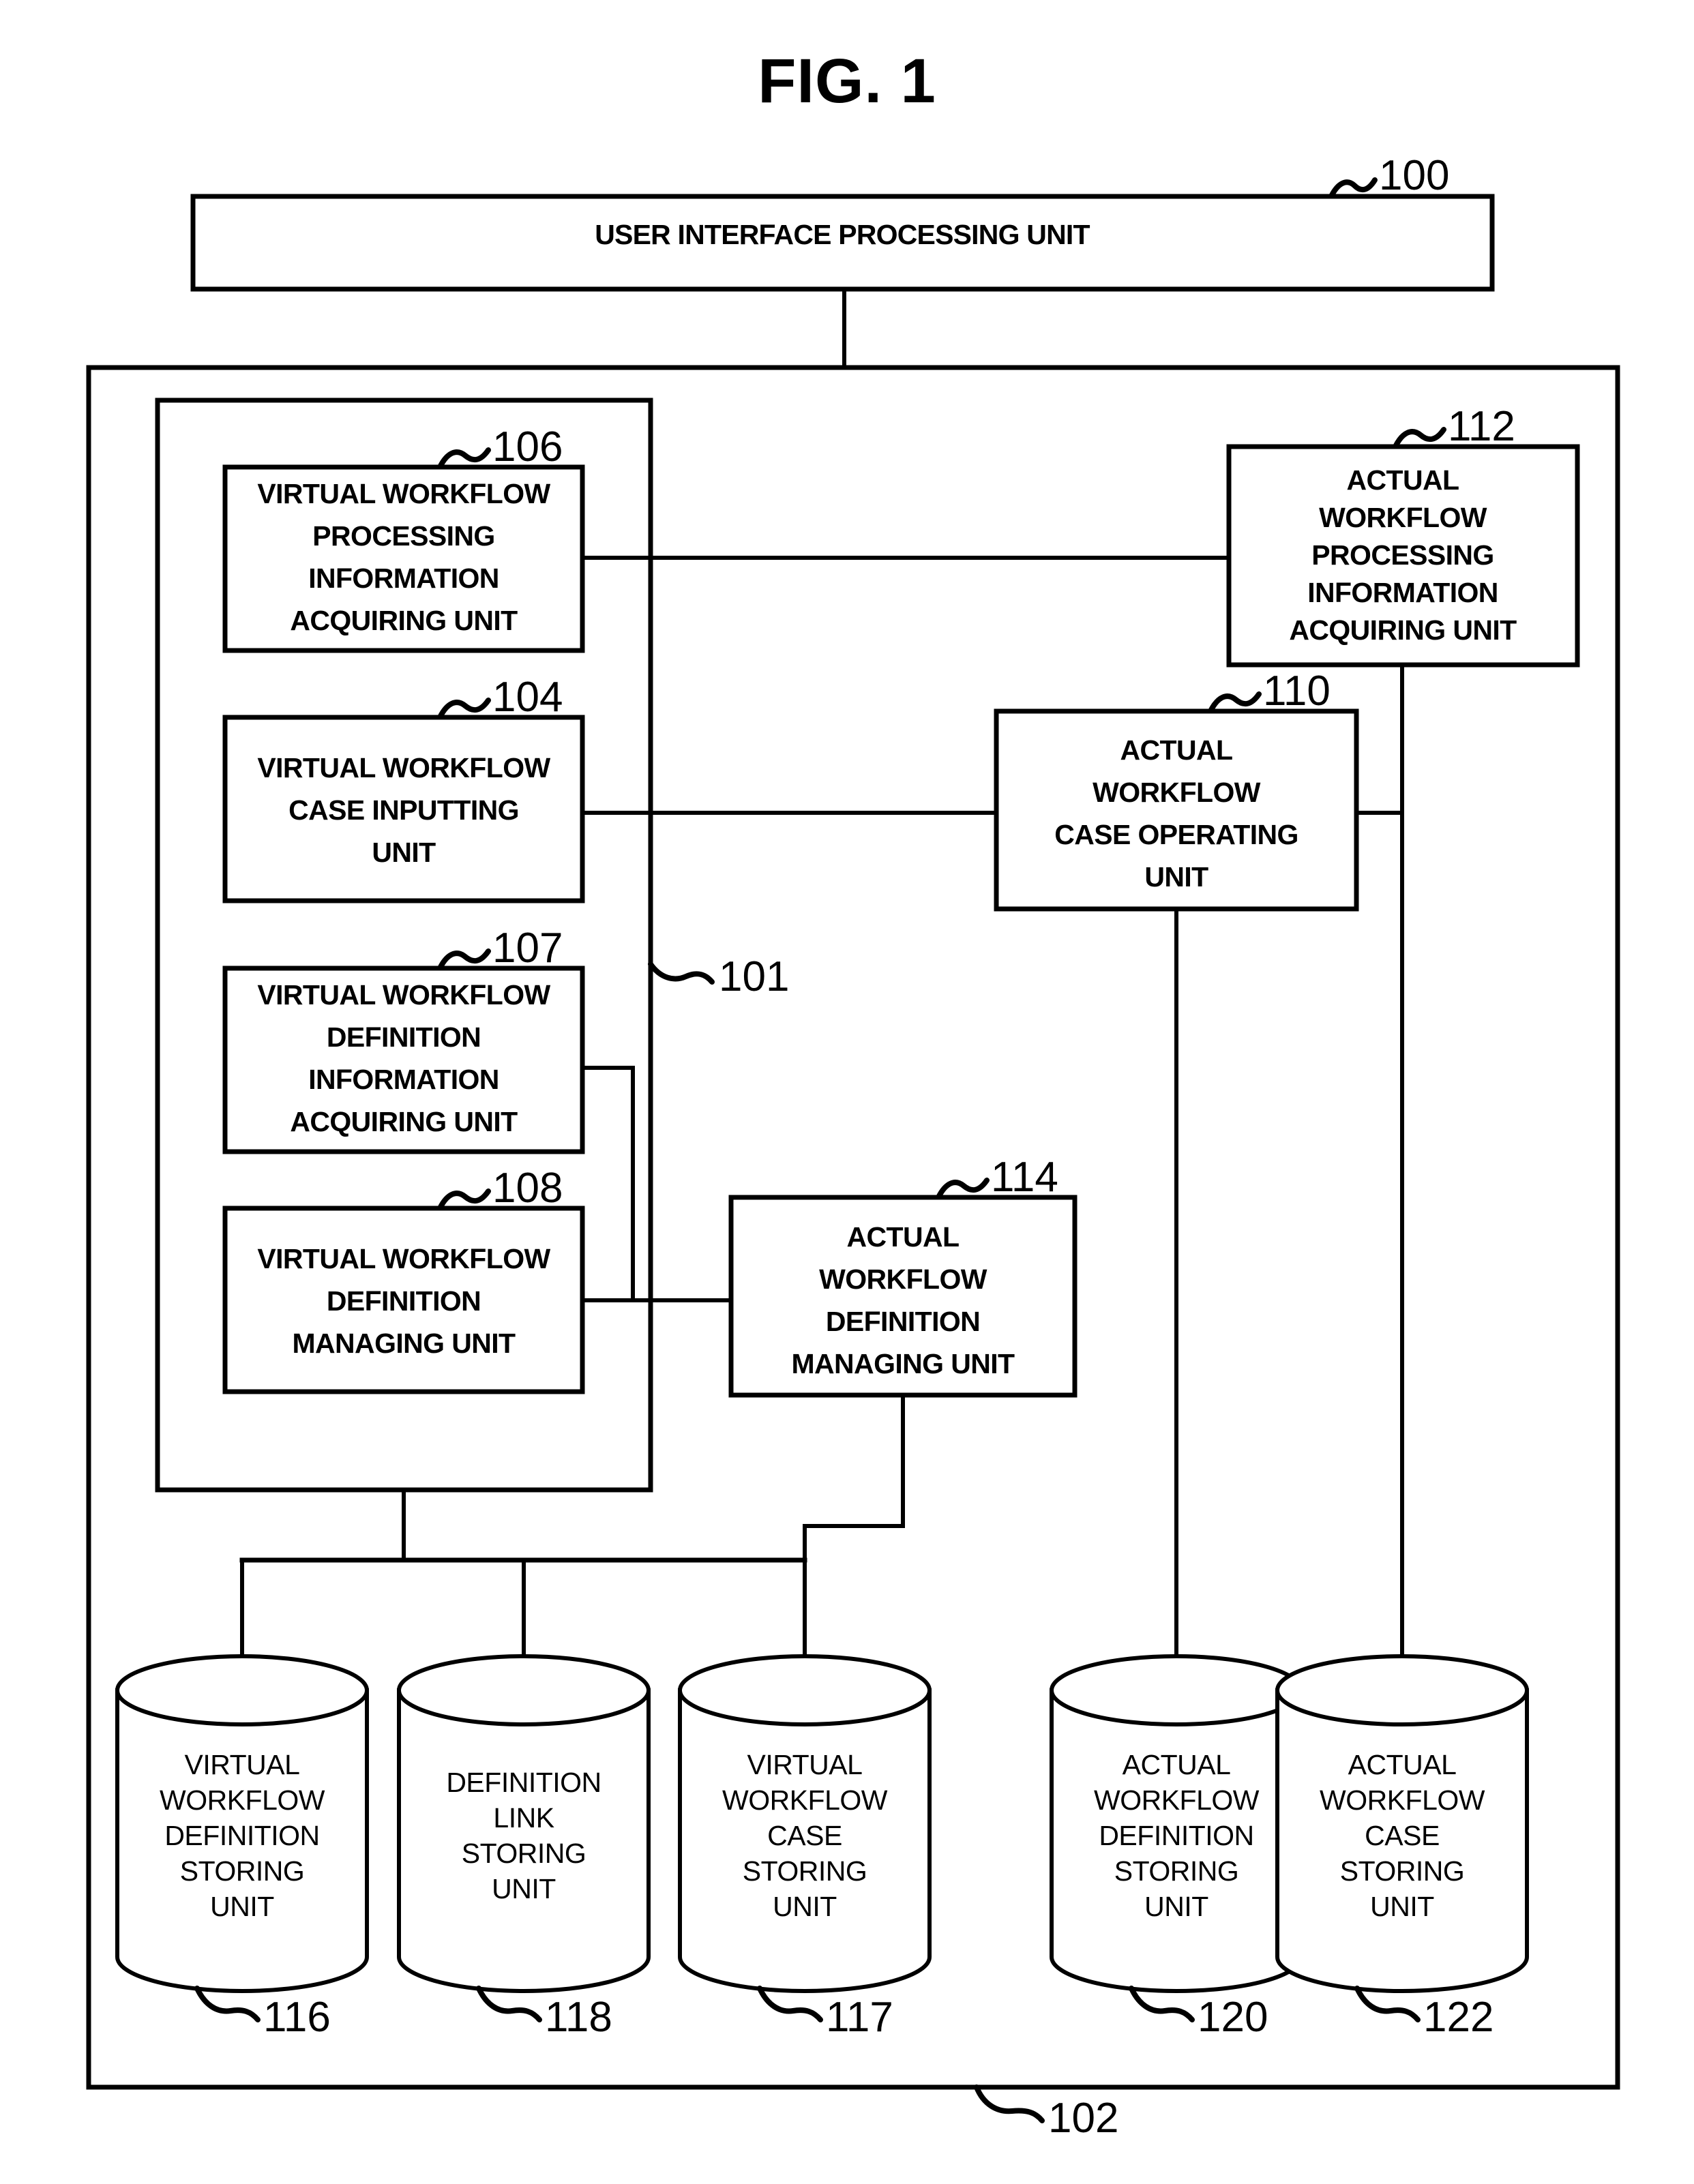 The height and width of the screenshot is (2184, 1694). I want to click on figure-title: FIG. 1, so click(847, 81).